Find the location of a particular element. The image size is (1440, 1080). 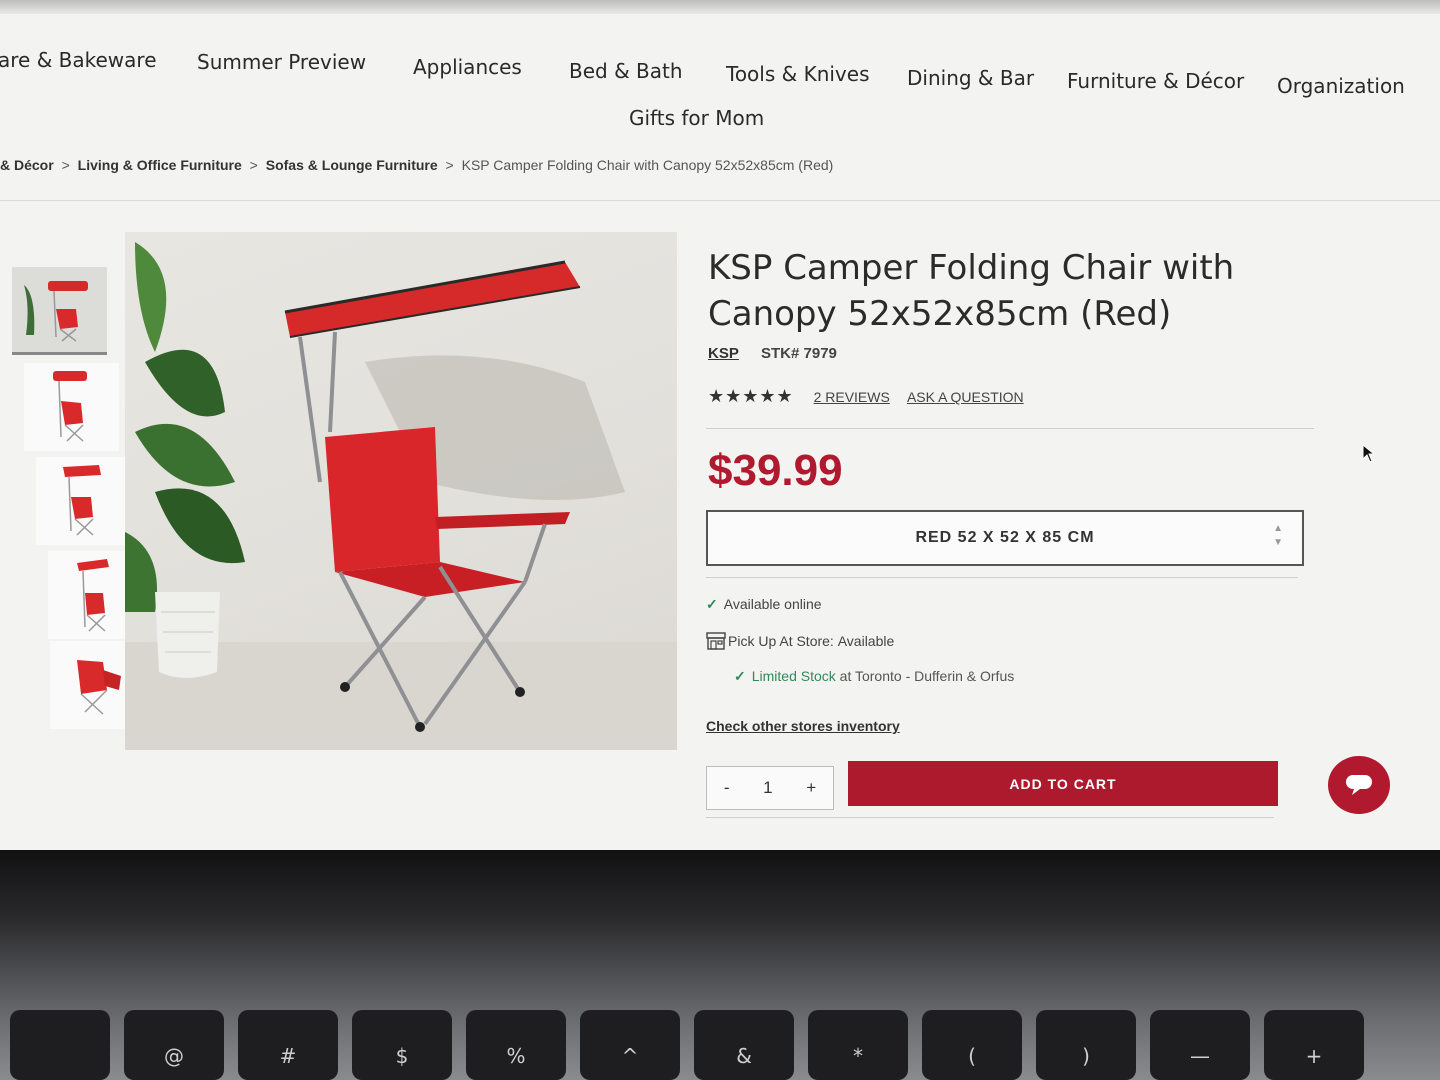

nav-item-dining-bar: Dining & Bar is located at coordinates (970, 78).